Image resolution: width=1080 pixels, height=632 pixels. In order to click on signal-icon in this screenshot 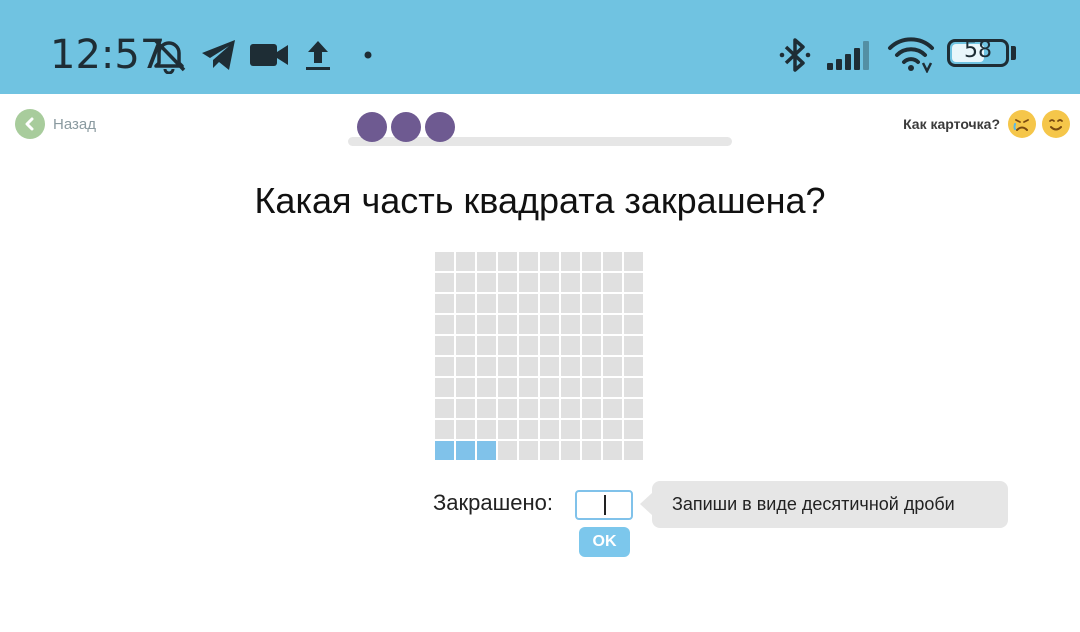, I will do `click(851, 55)`.